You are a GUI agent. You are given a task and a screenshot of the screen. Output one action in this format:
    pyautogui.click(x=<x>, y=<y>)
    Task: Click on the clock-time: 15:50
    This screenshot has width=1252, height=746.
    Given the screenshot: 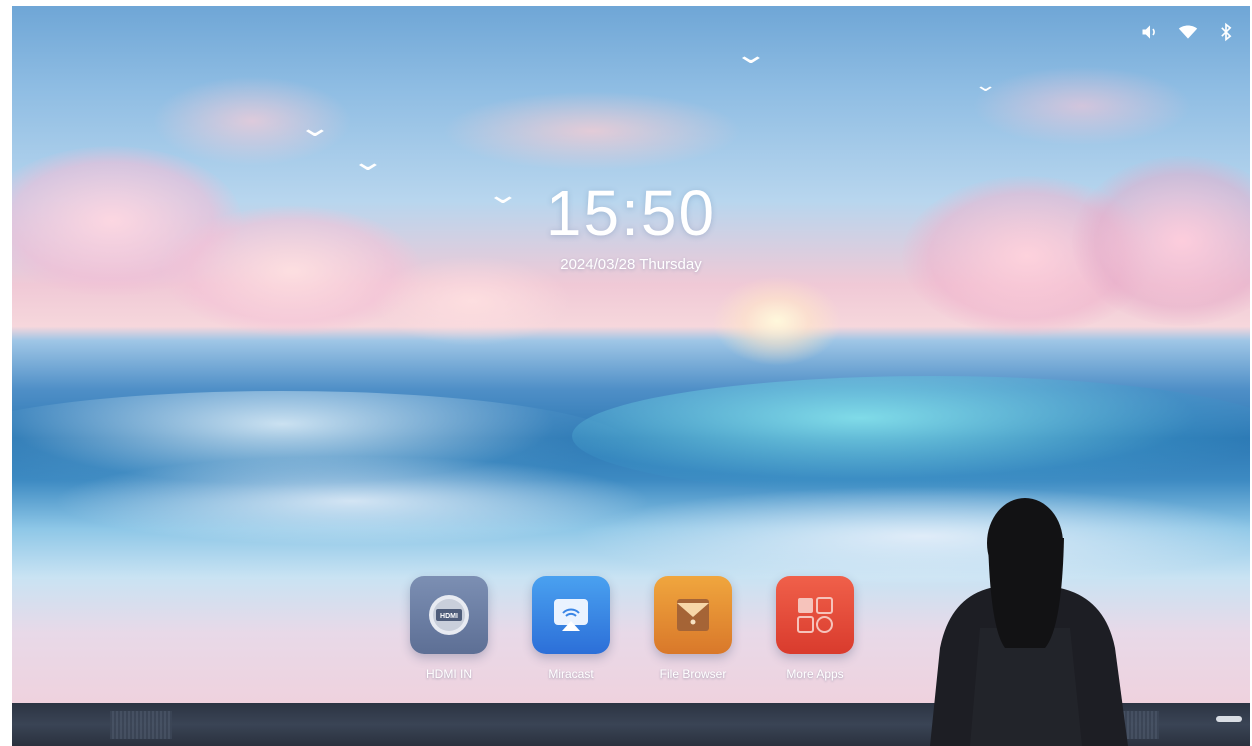 What is the action you would take?
    pyautogui.click(x=631, y=213)
    